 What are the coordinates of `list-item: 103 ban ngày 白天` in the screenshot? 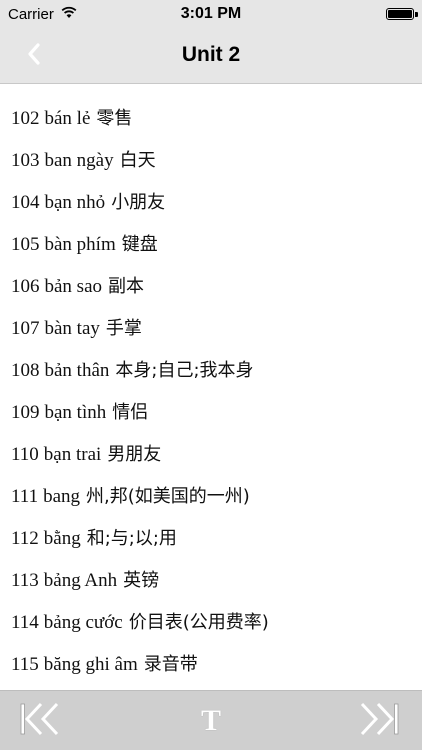 It's located at (211, 161).